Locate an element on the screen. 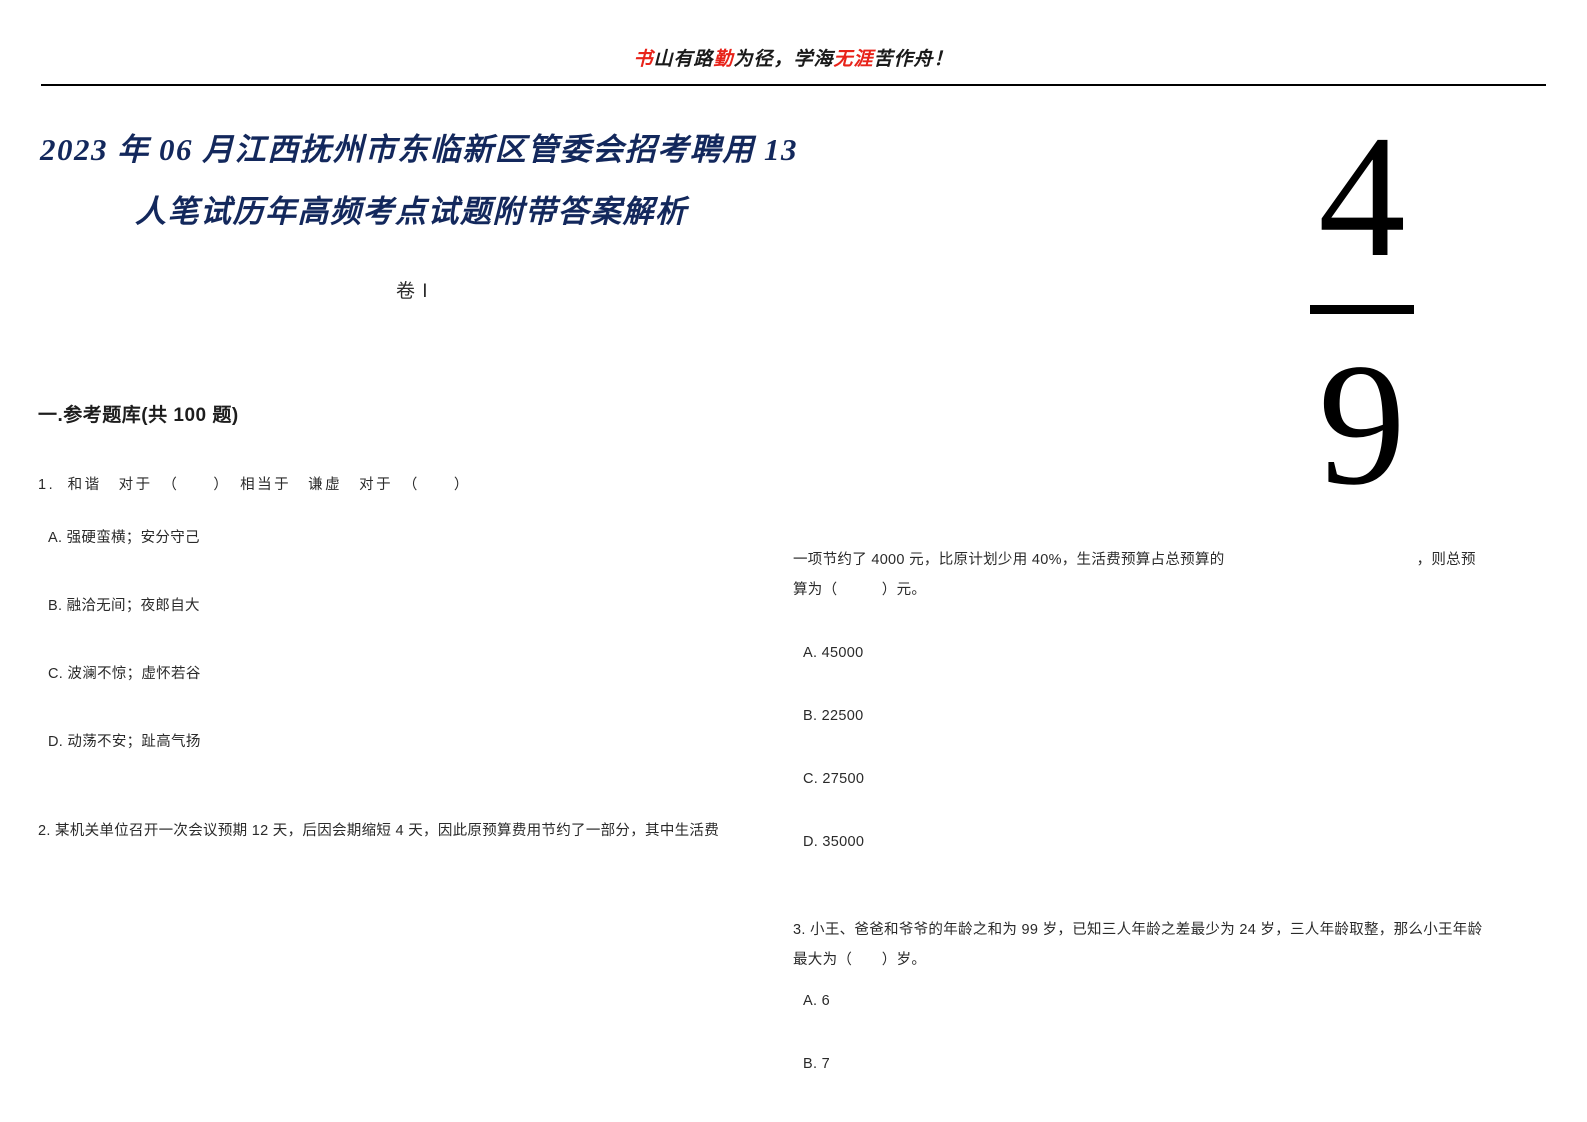 Image resolution: width=1587 pixels, height=1122 pixels. question-2-stem-line-3: 算为（ ）元。 is located at coordinates (860, 590).